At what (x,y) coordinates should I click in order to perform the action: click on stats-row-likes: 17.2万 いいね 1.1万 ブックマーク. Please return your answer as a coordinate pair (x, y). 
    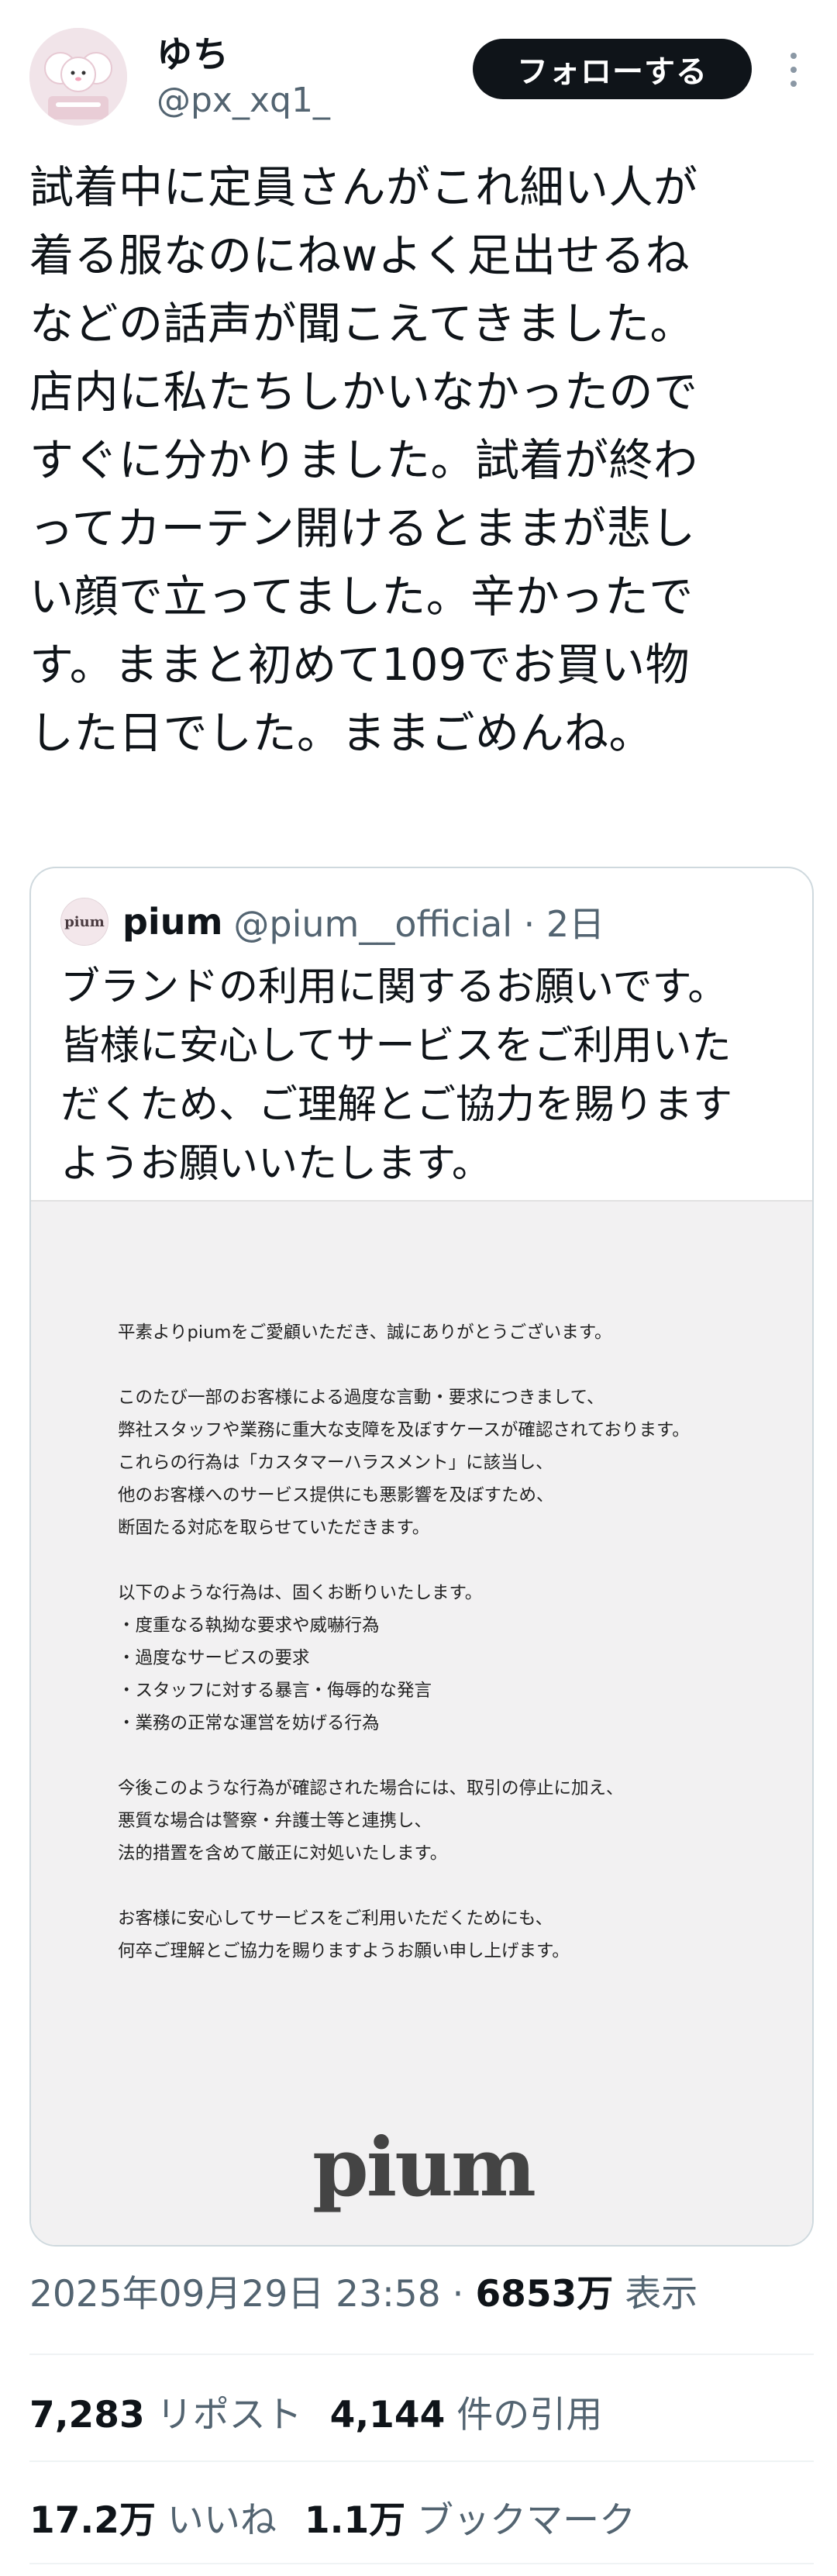
    Looking at the image, I should click on (346, 2516).